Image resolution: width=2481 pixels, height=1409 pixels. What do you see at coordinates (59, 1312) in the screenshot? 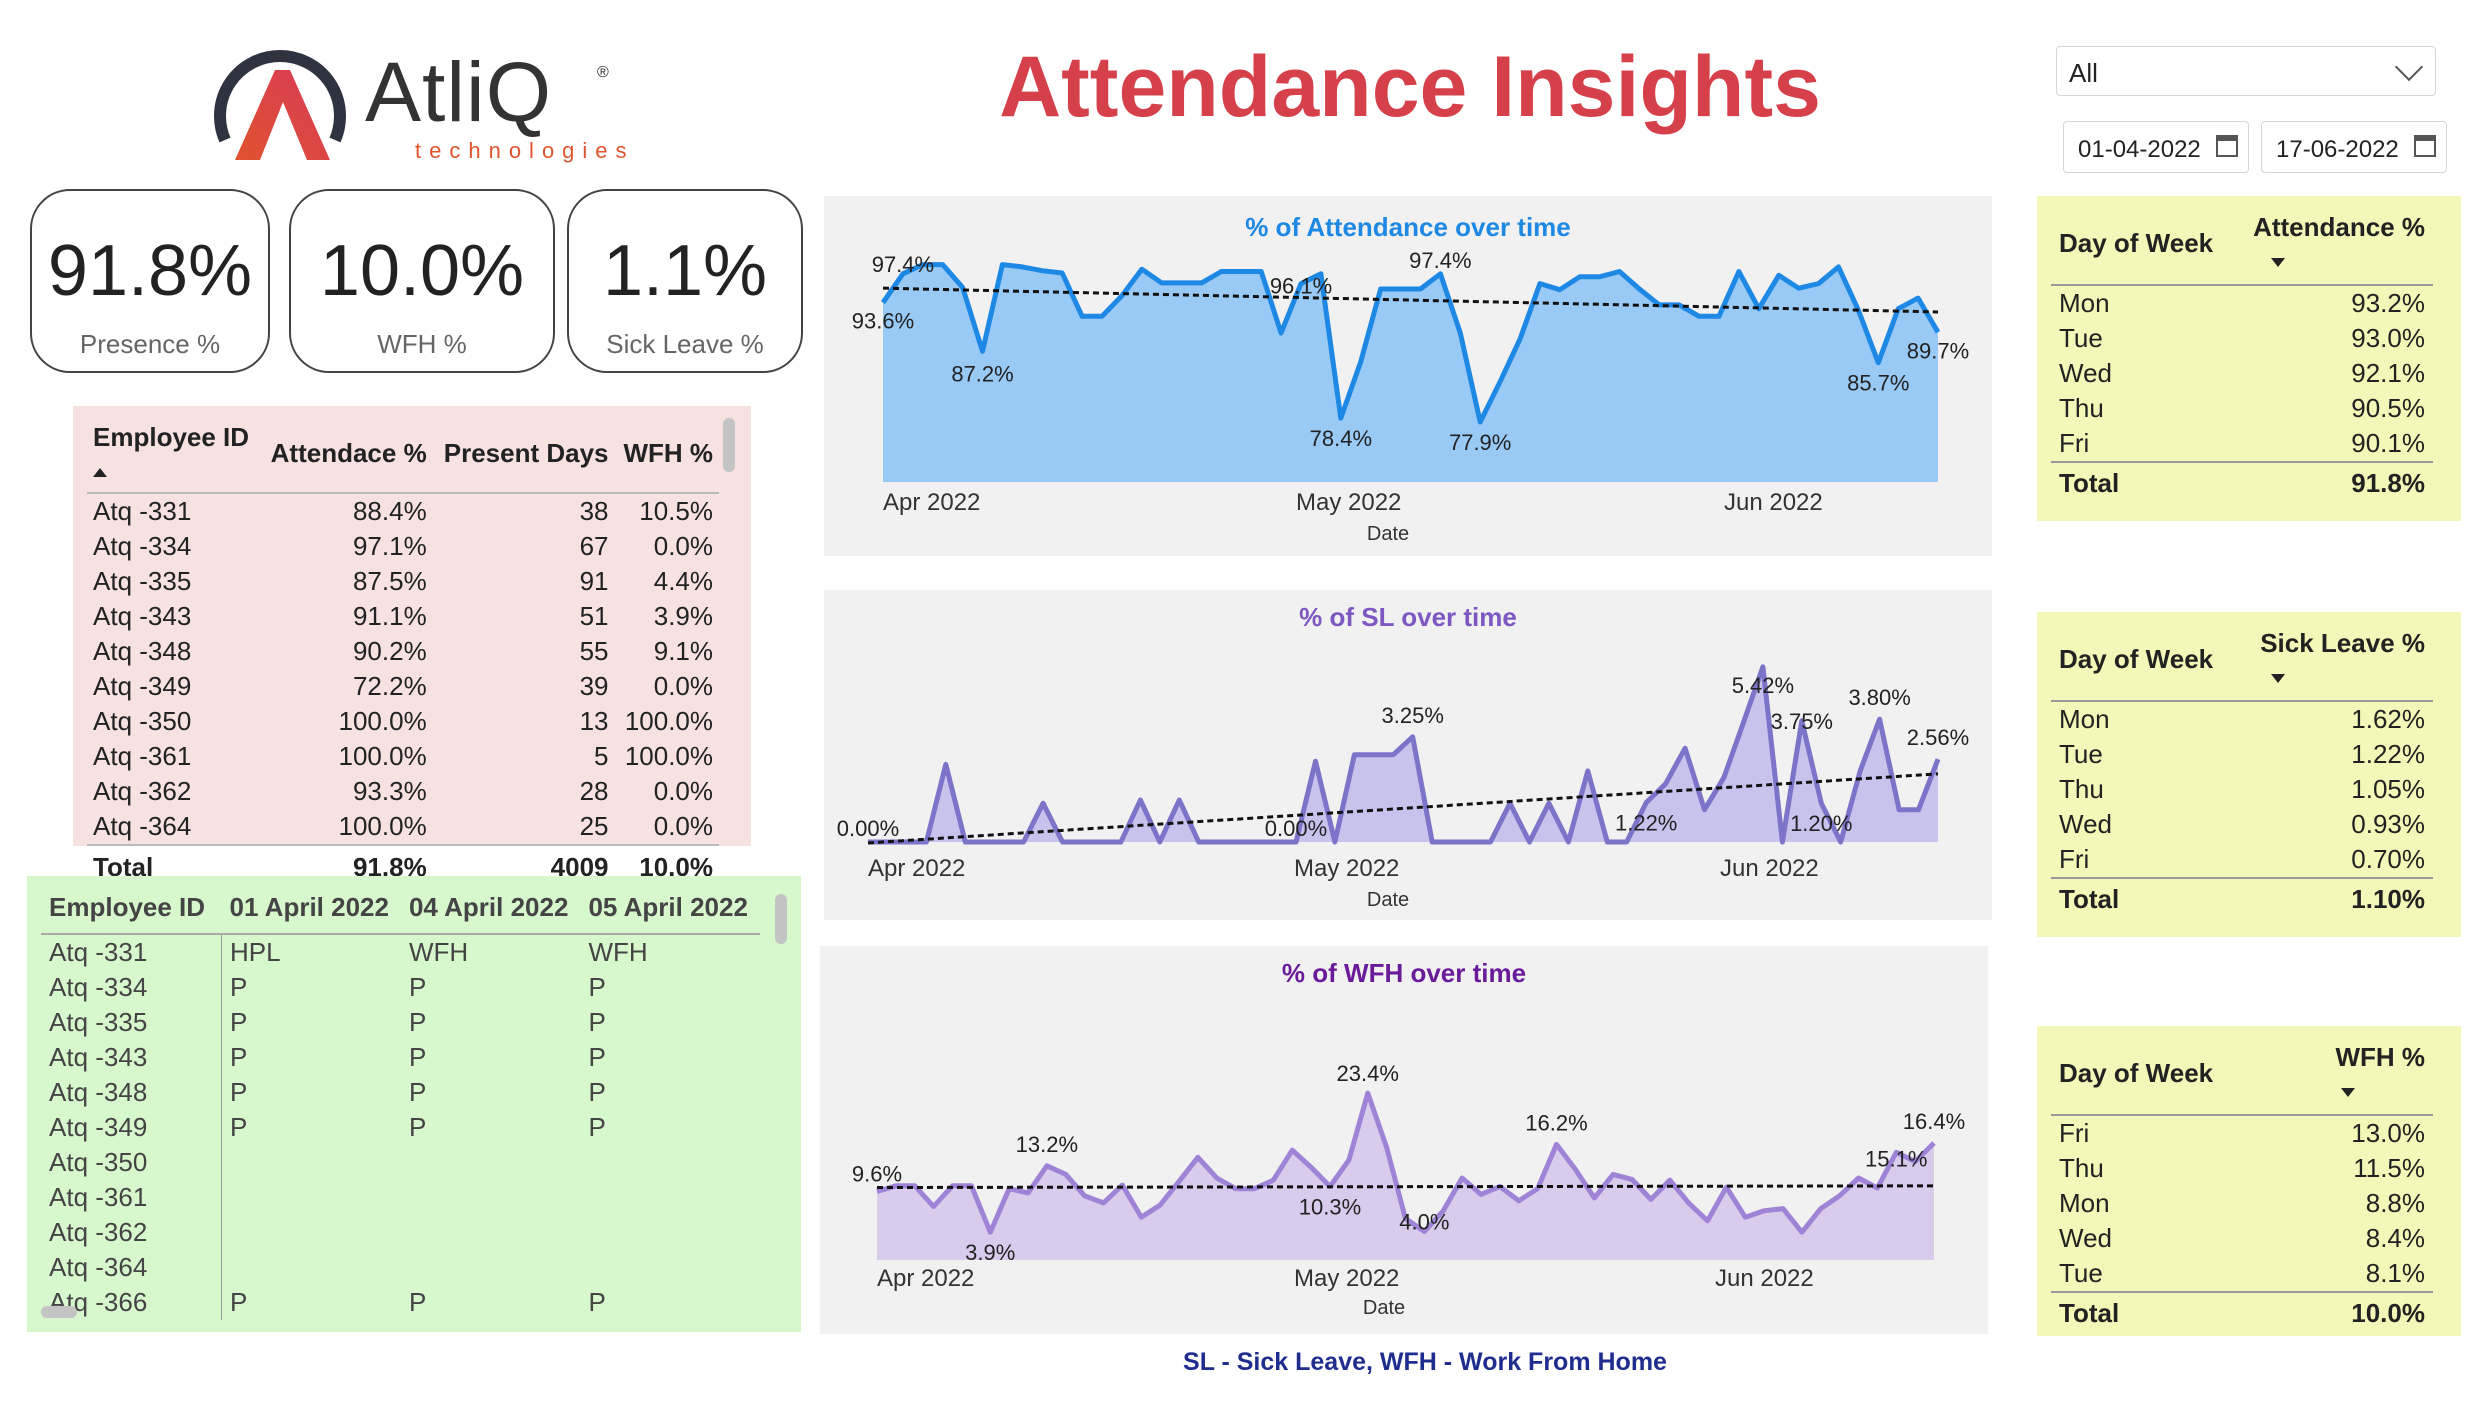
I see `horizontal-scrollbar` at bounding box center [59, 1312].